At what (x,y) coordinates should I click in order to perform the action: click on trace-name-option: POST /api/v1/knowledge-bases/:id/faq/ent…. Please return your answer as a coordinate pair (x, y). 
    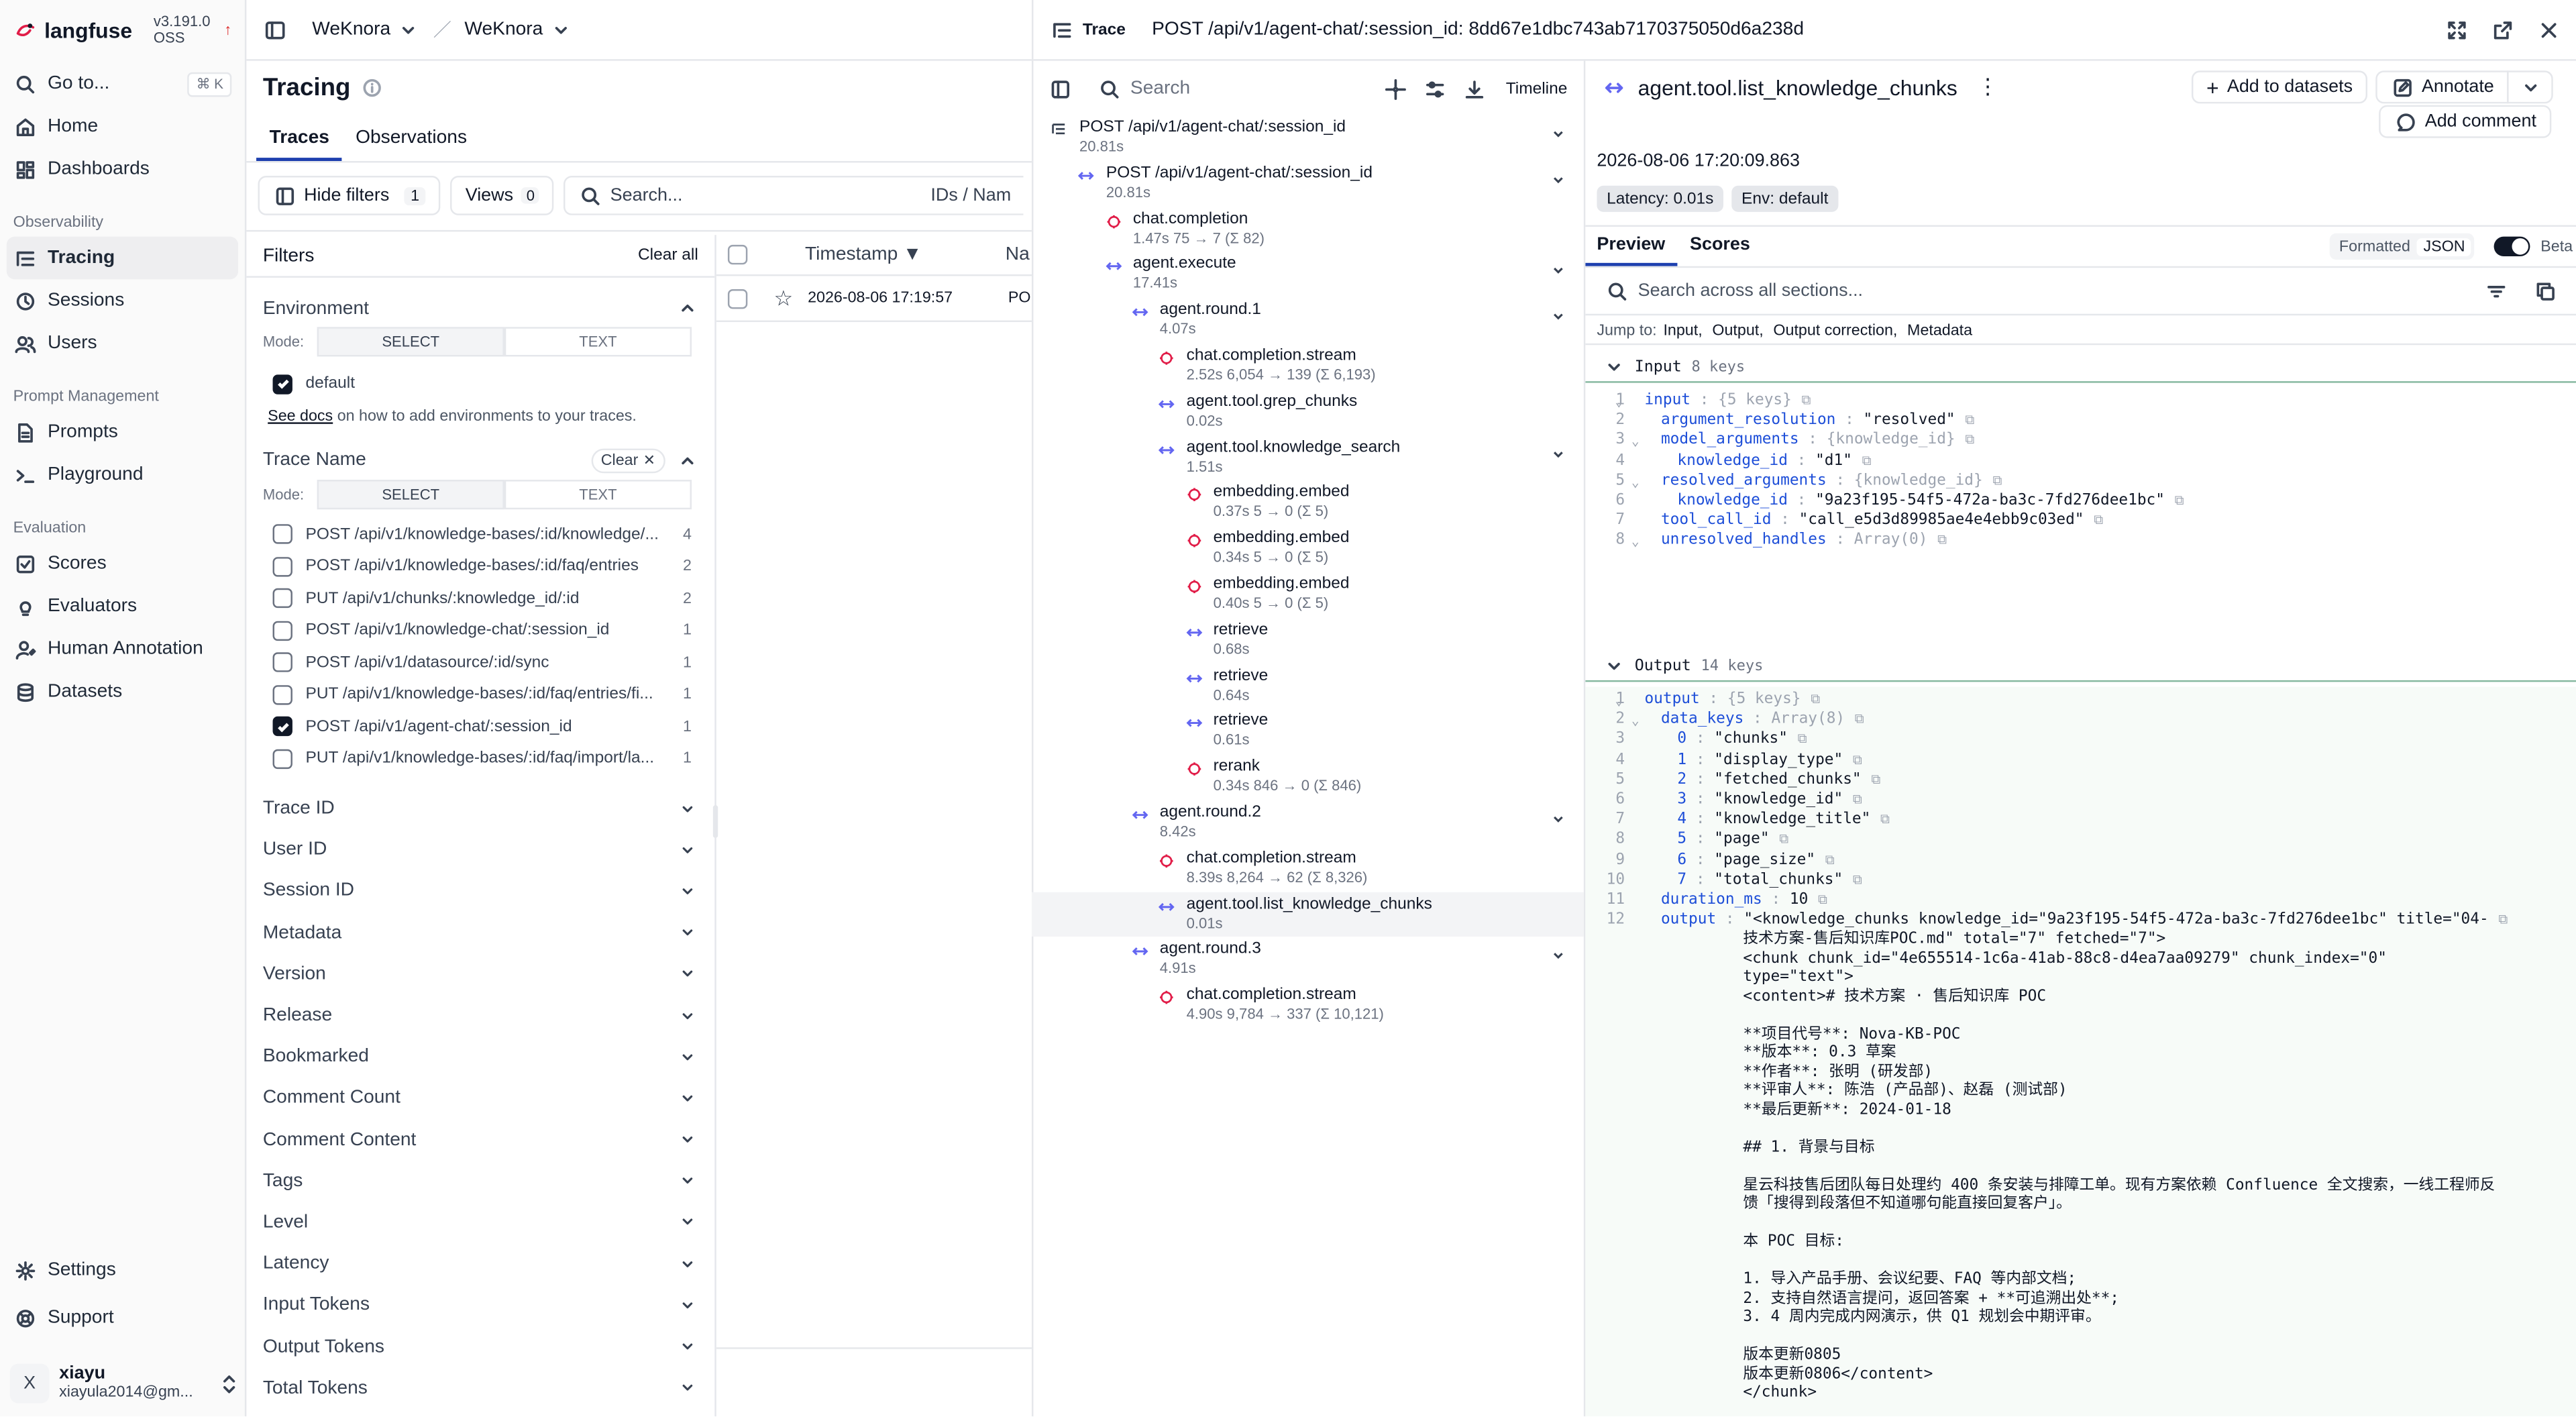
    Looking at the image, I should click on (480, 566).